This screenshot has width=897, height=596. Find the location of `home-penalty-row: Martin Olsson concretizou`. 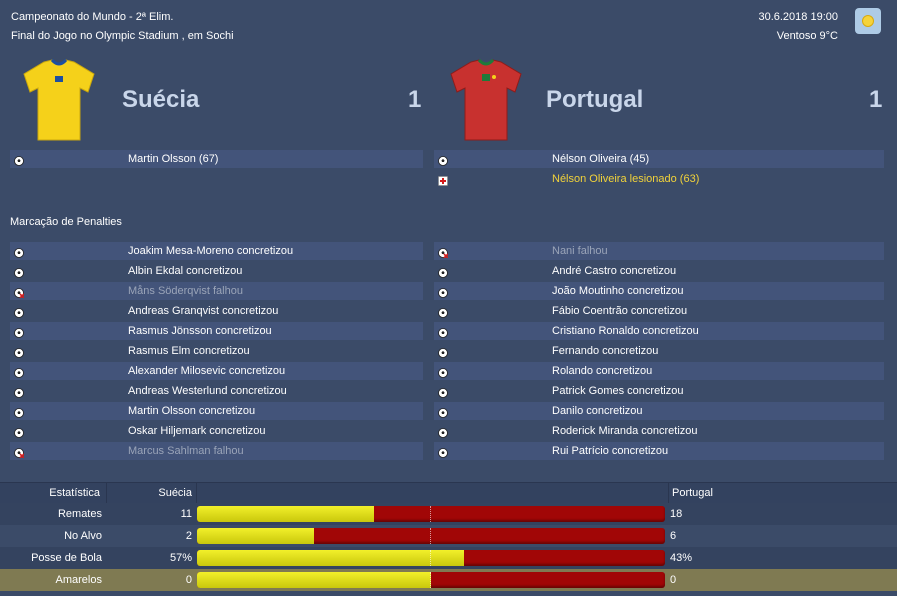

home-penalty-row: Martin Olsson concretizou is located at coordinates (216, 411).